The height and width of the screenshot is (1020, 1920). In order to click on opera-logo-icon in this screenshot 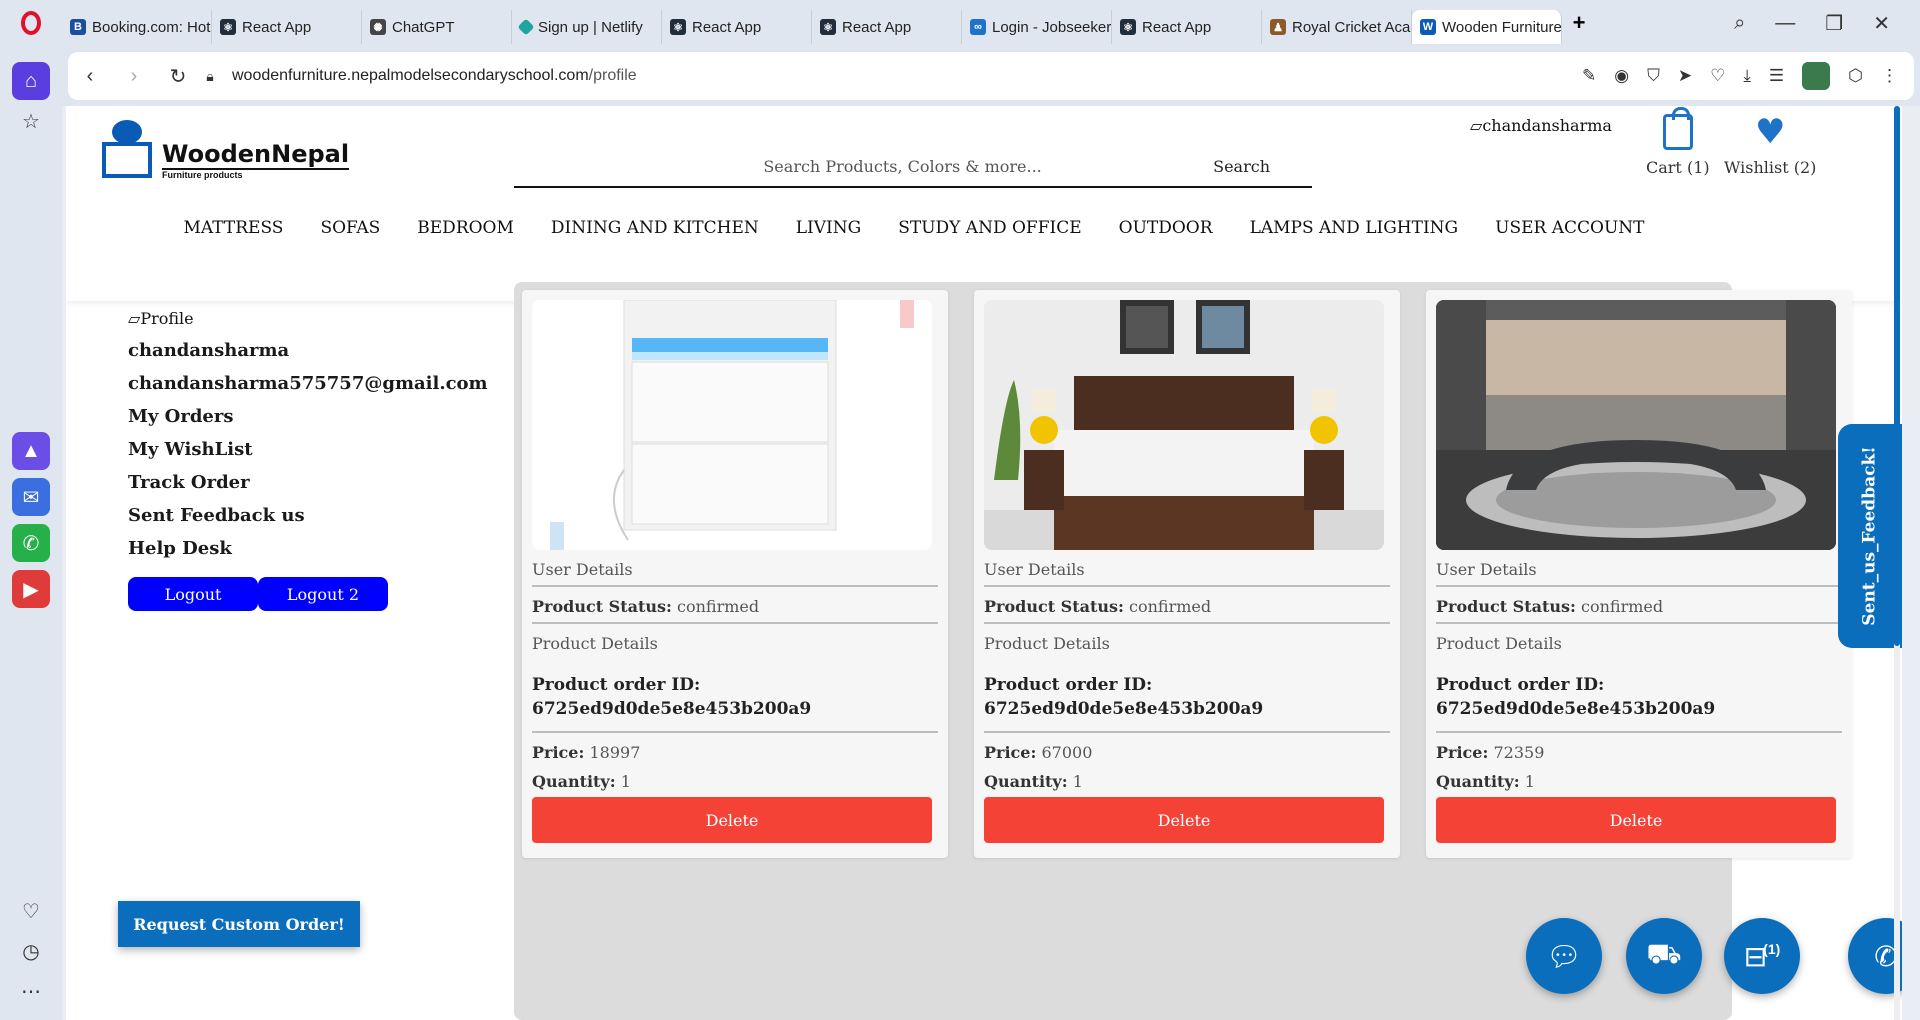, I will do `click(31, 23)`.